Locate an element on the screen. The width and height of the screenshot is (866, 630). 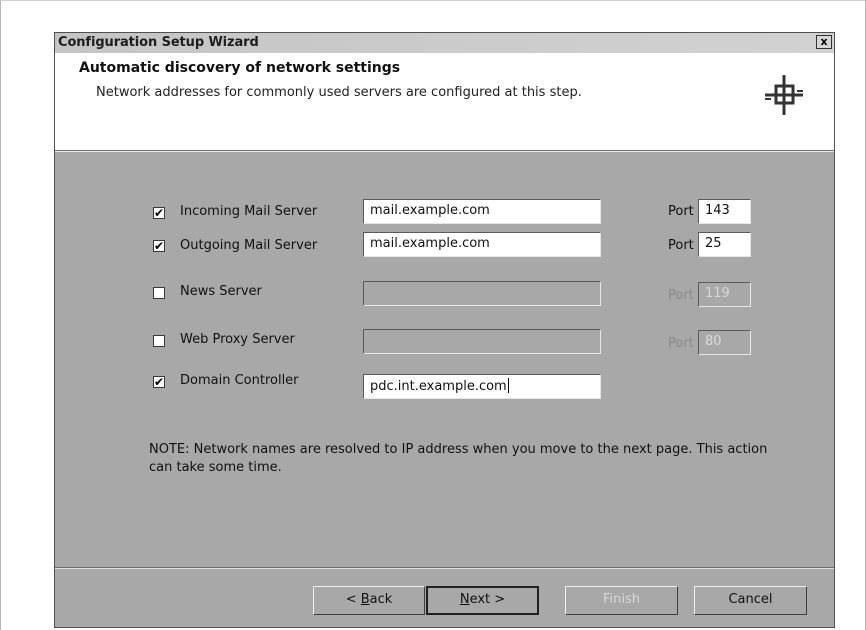
outgoing-mail-checkbox: ✔ is located at coordinates (159, 246).